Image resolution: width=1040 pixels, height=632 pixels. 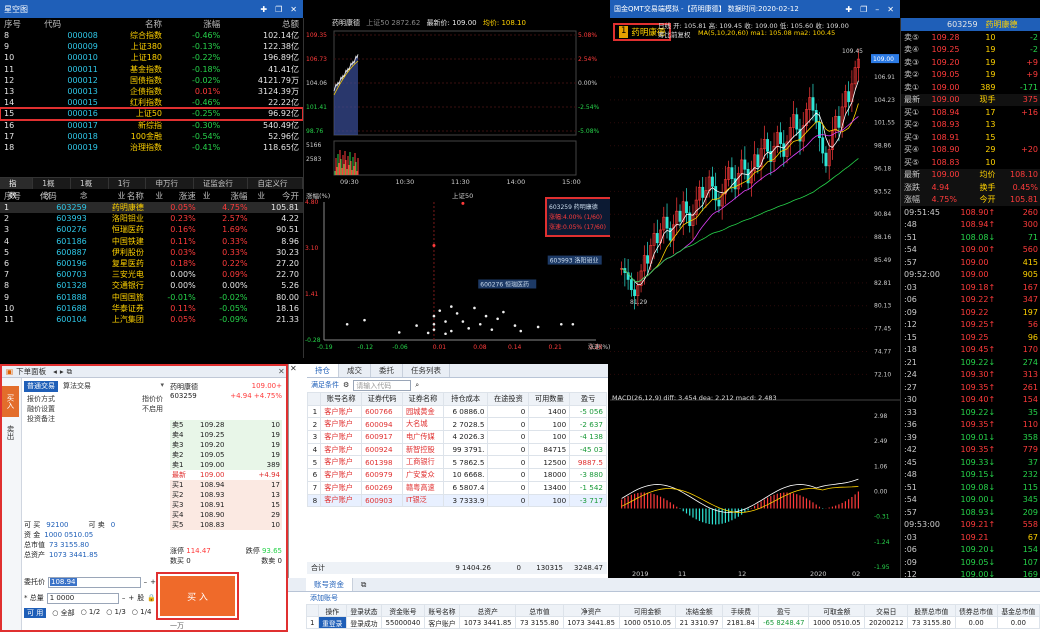 What do you see at coordinates (151, 114) in the screenshot?
I see `table-row: 15 000016 上证50 -0.25% 96.92亿` at bounding box center [151, 114].